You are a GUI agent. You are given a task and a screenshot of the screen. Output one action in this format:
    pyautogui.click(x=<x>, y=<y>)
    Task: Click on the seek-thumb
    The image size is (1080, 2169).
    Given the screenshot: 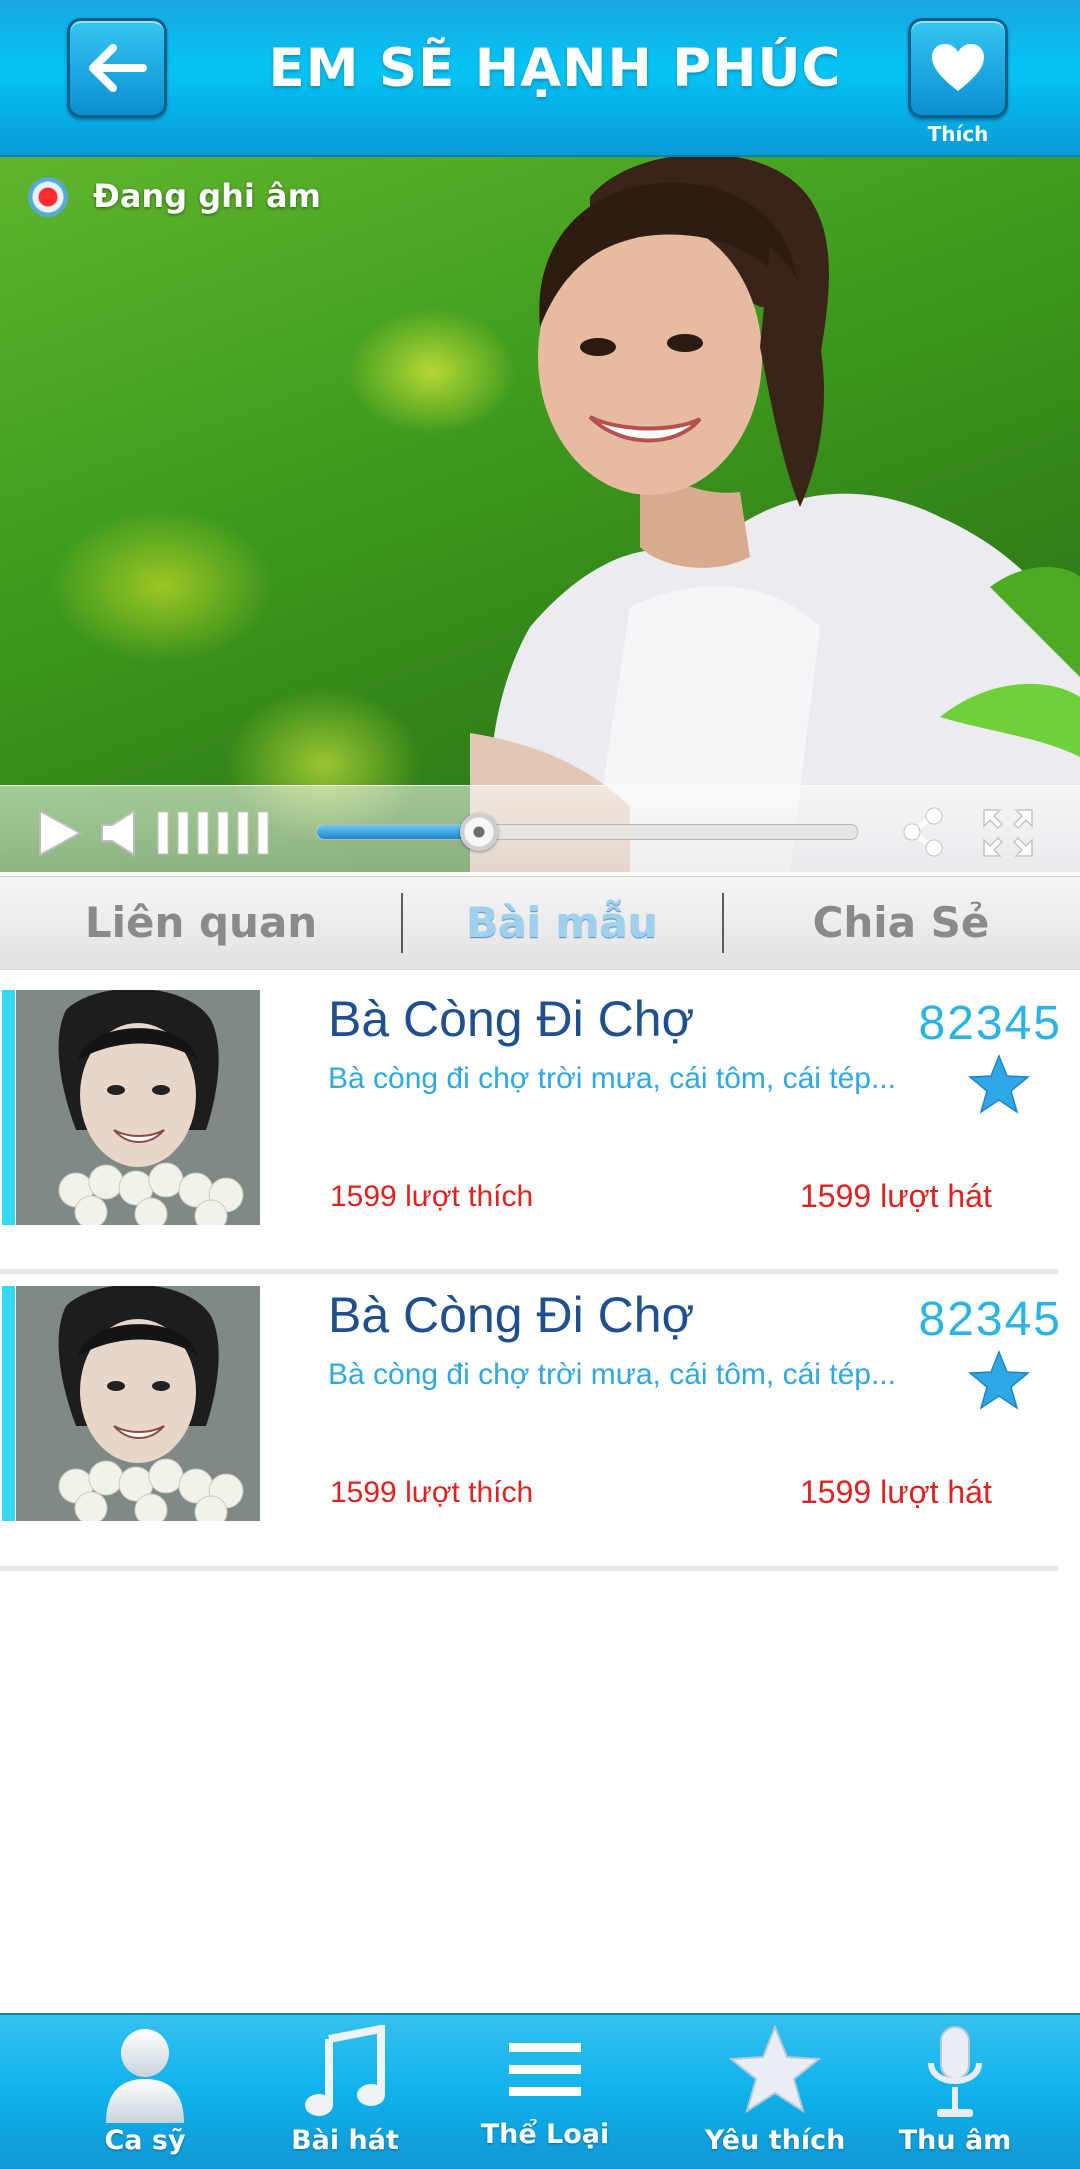 What is the action you would take?
    pyautogui.click(x=479, y=832)
    